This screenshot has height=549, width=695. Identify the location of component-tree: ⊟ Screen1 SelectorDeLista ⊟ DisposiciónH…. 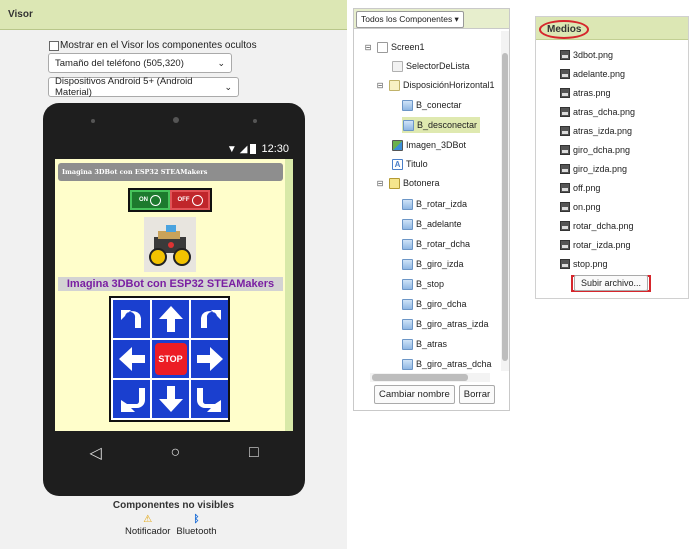
(427, 201).